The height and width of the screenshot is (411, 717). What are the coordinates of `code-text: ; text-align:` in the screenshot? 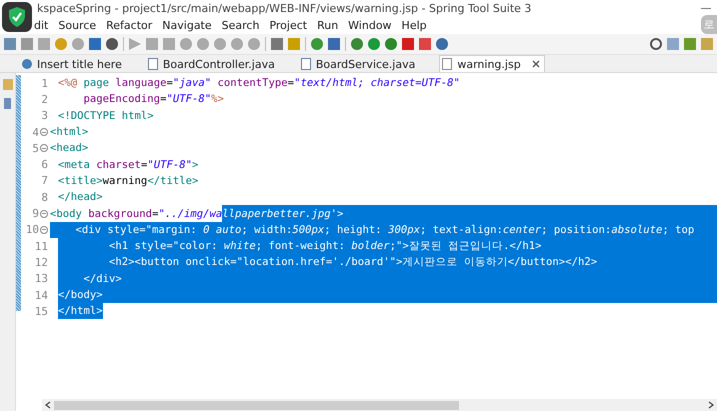 It's located at (461, 230).